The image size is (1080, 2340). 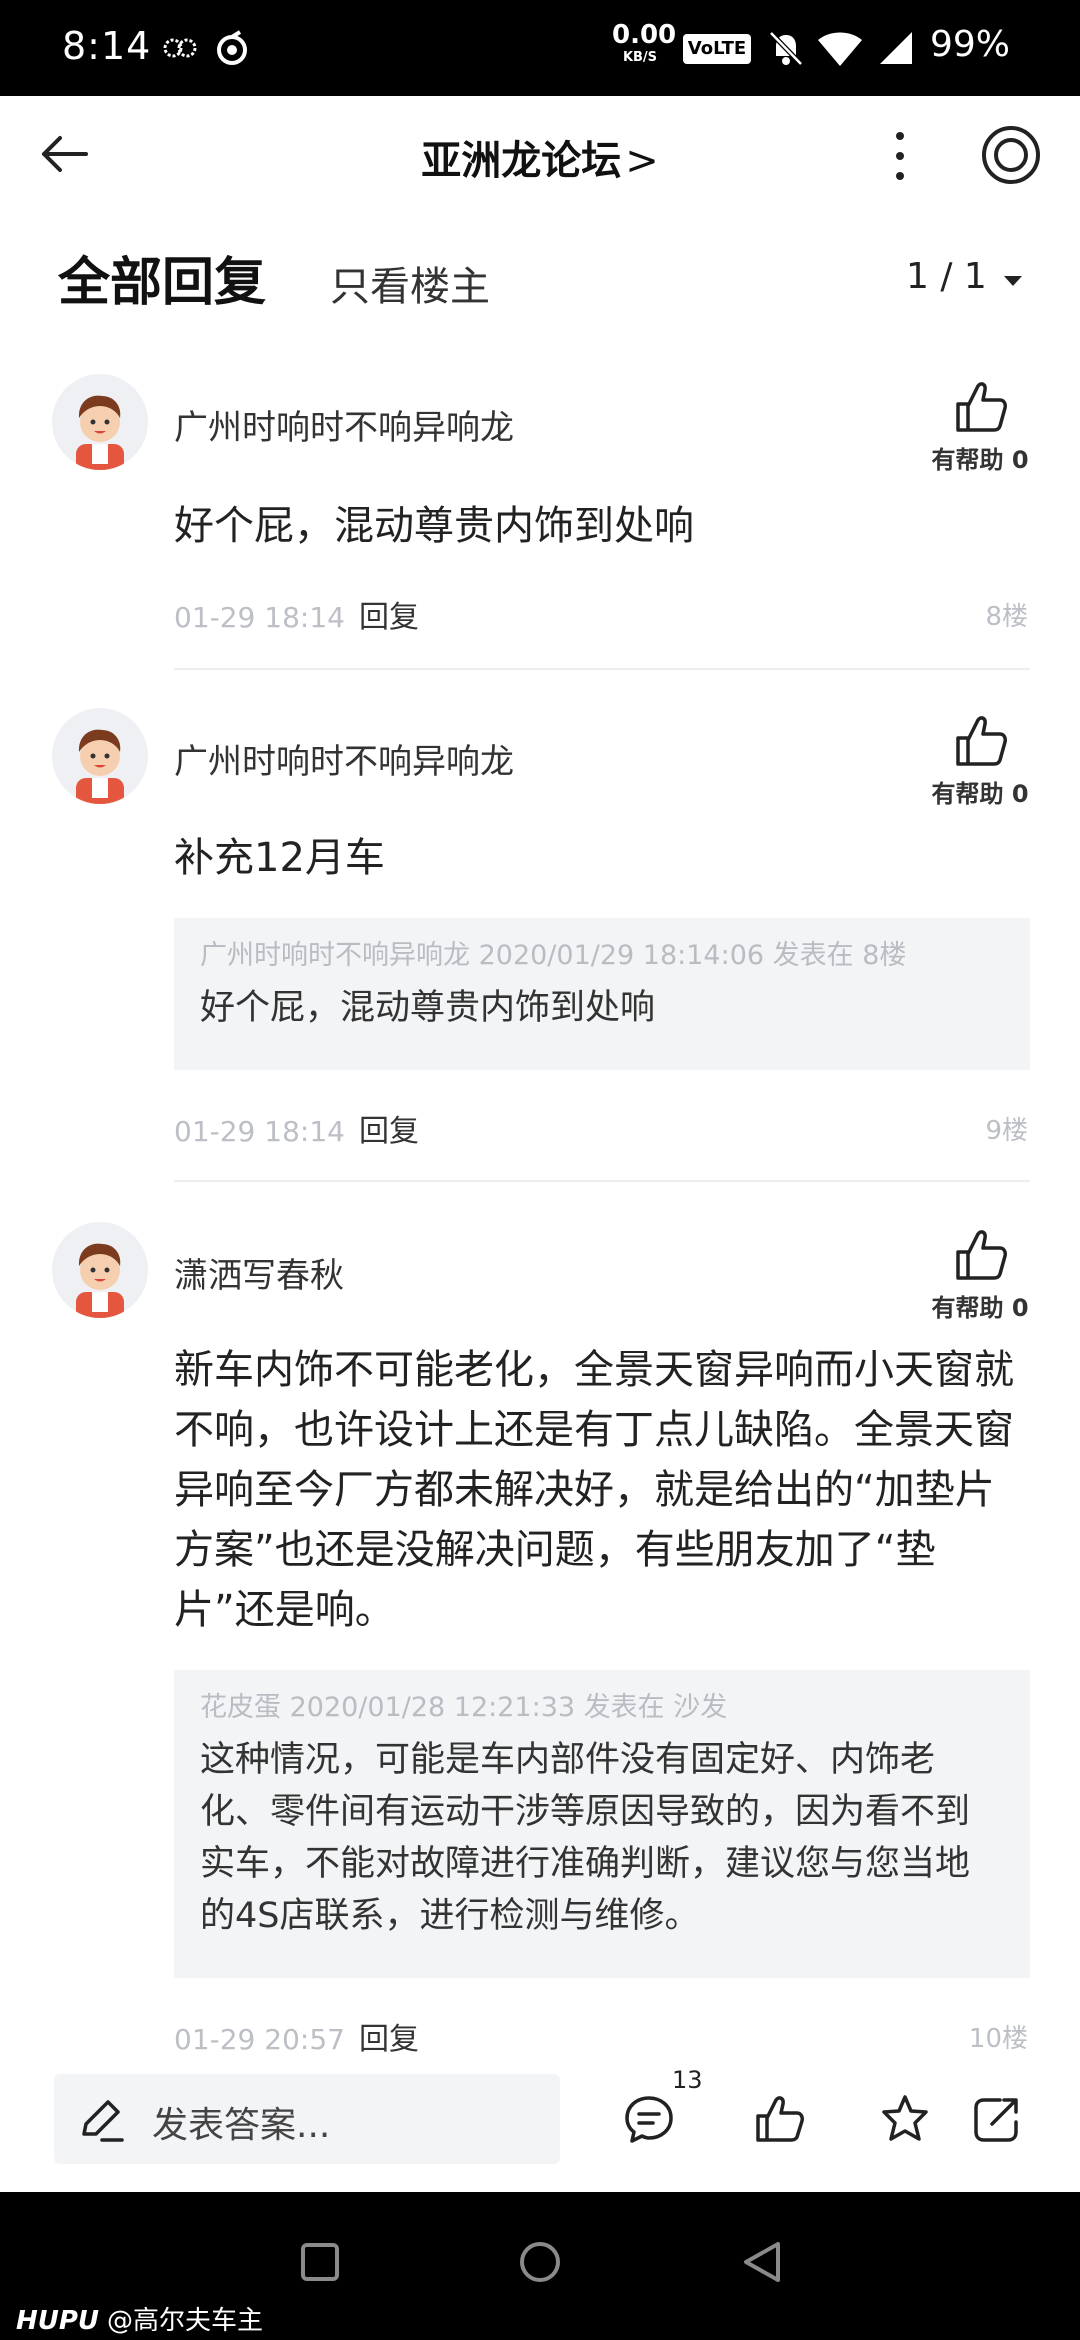 What do you see at coordinates (1006, 617) in the screenshot?
I see `floor-number: 8楼` at bounding box center [1006, 617].